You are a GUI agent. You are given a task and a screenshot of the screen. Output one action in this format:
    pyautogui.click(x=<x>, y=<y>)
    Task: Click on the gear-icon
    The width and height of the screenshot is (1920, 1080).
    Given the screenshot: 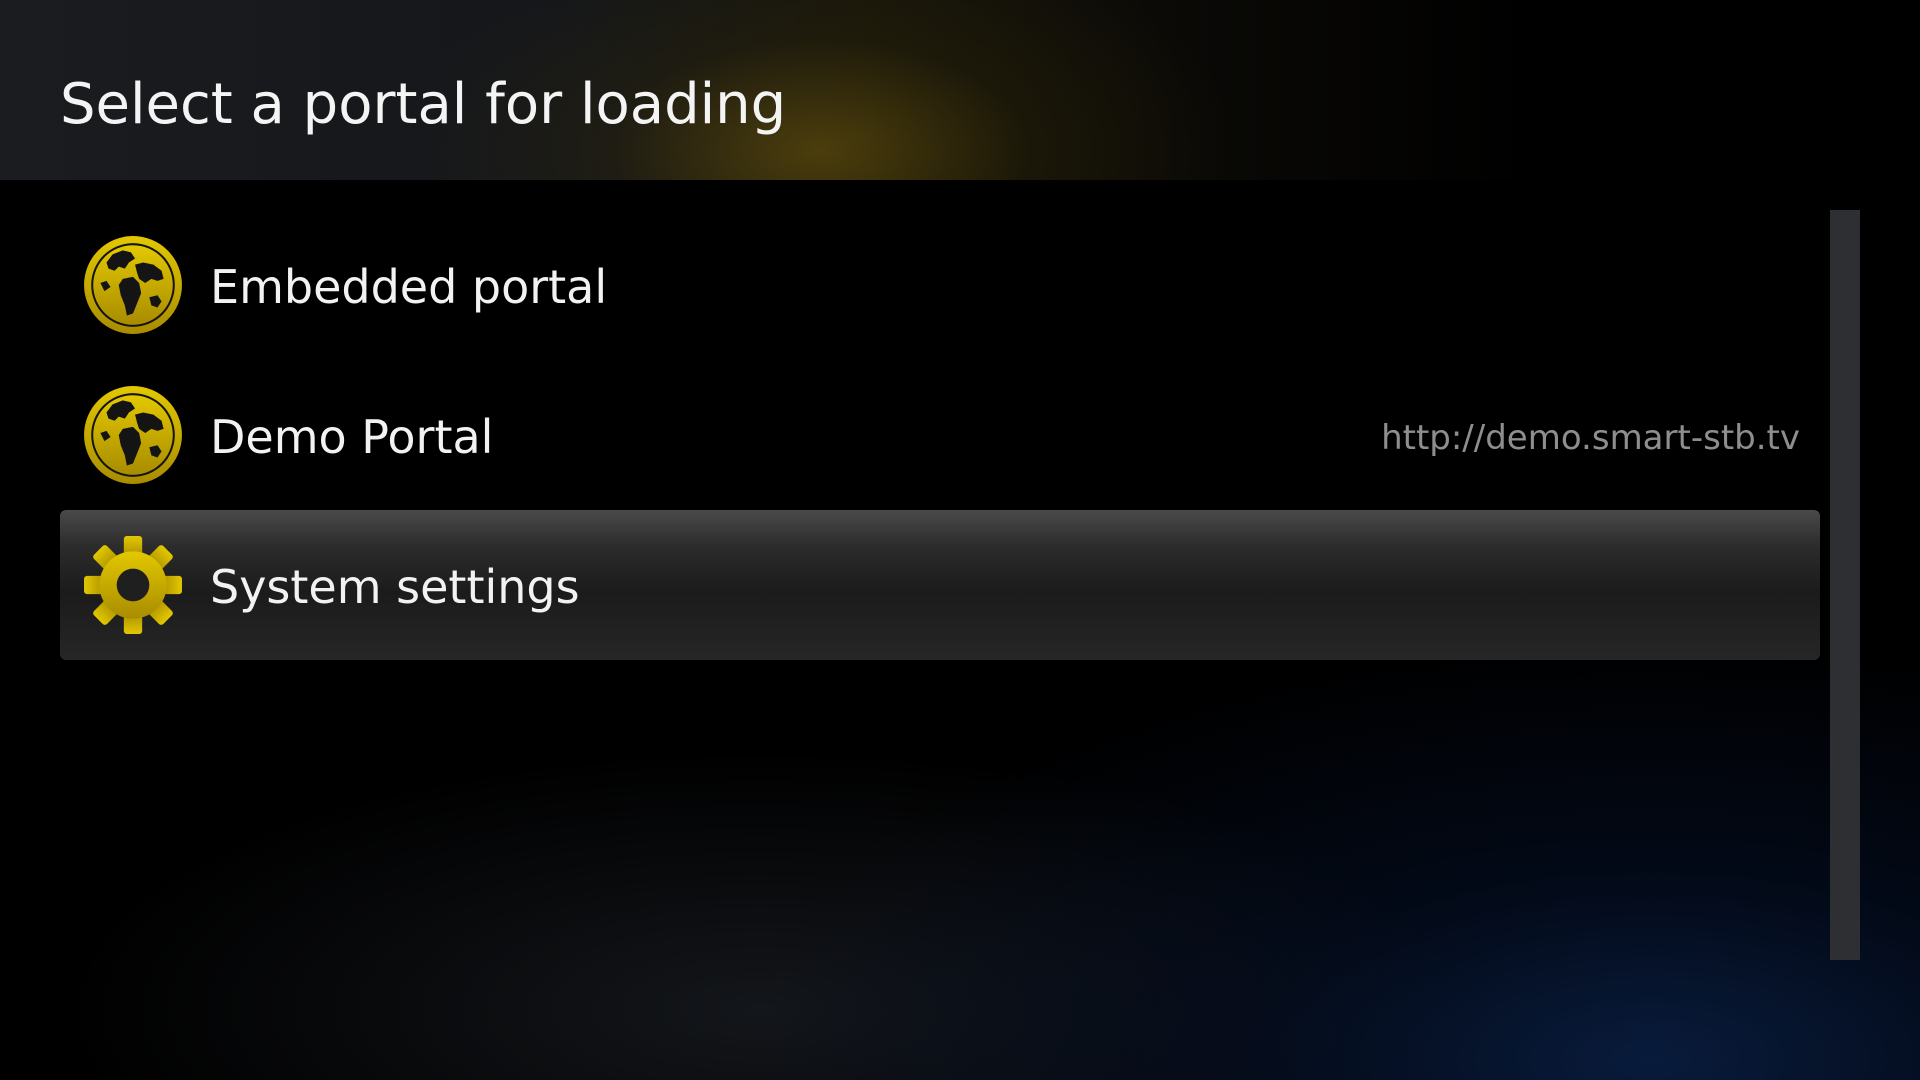 What is the action you would take?
    pyautogui.click(x=133, y=585)
    